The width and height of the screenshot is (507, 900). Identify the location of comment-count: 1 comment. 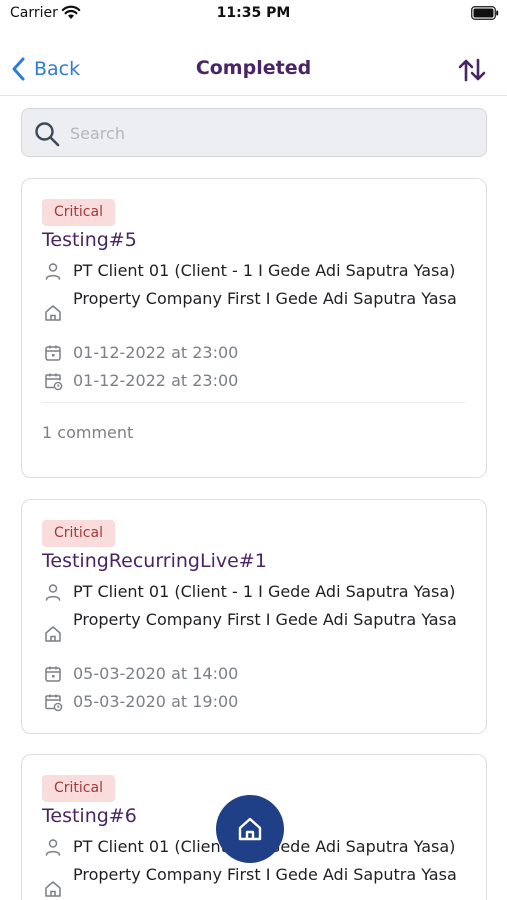
(87, 432).